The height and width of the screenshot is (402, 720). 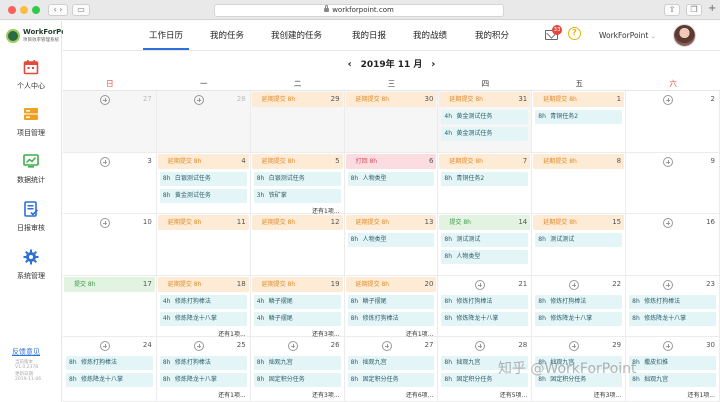 I want to click on tab-my-points: 我的积分, so click(x=492, y=35).